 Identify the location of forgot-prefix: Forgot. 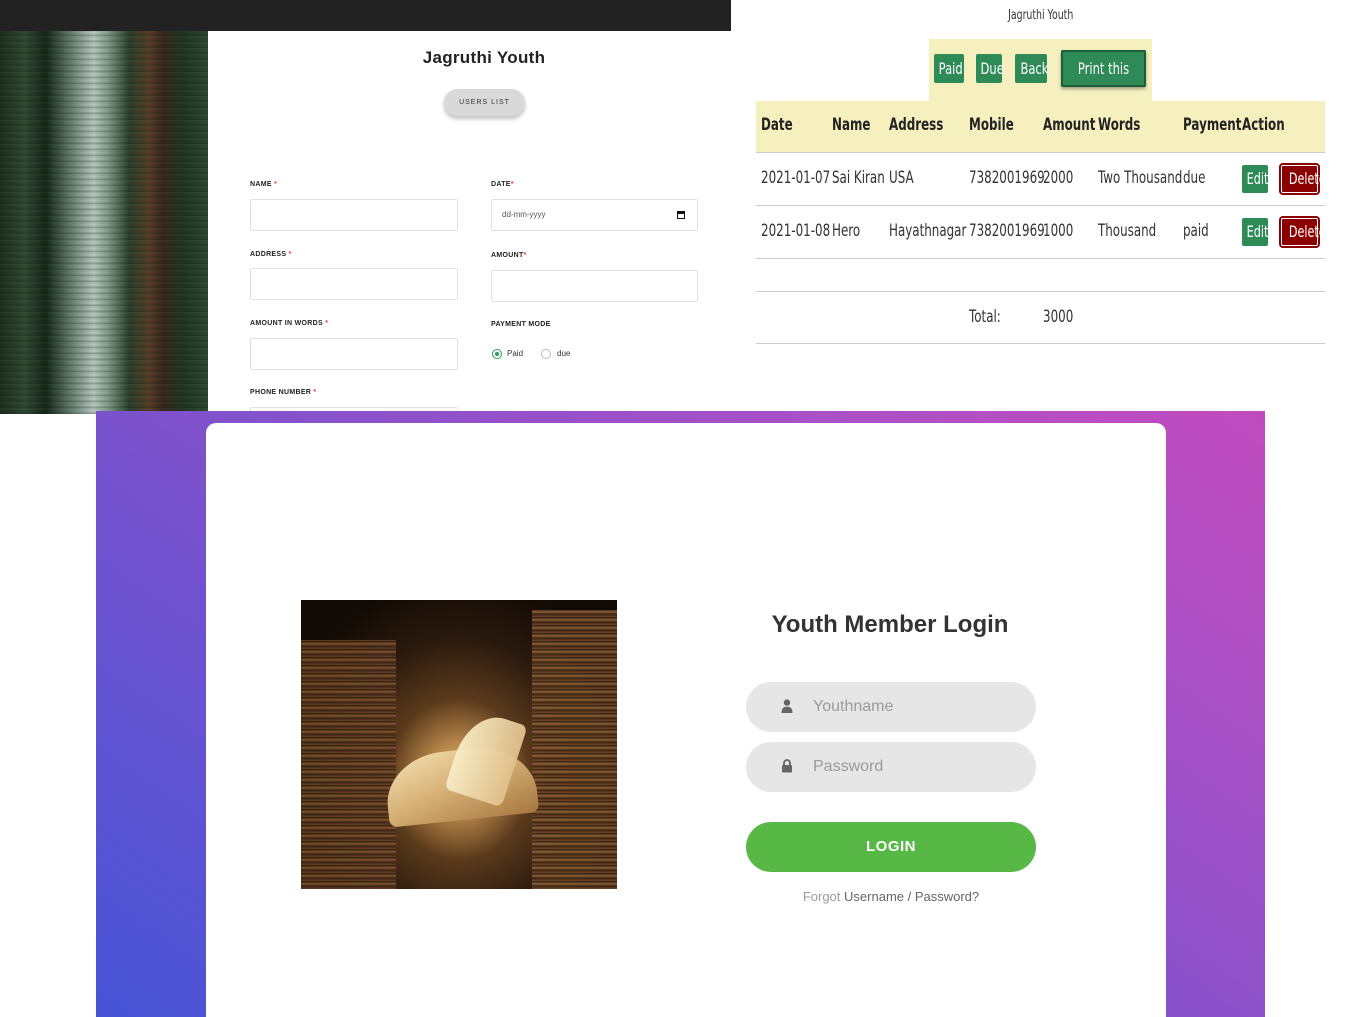
(821, 896).